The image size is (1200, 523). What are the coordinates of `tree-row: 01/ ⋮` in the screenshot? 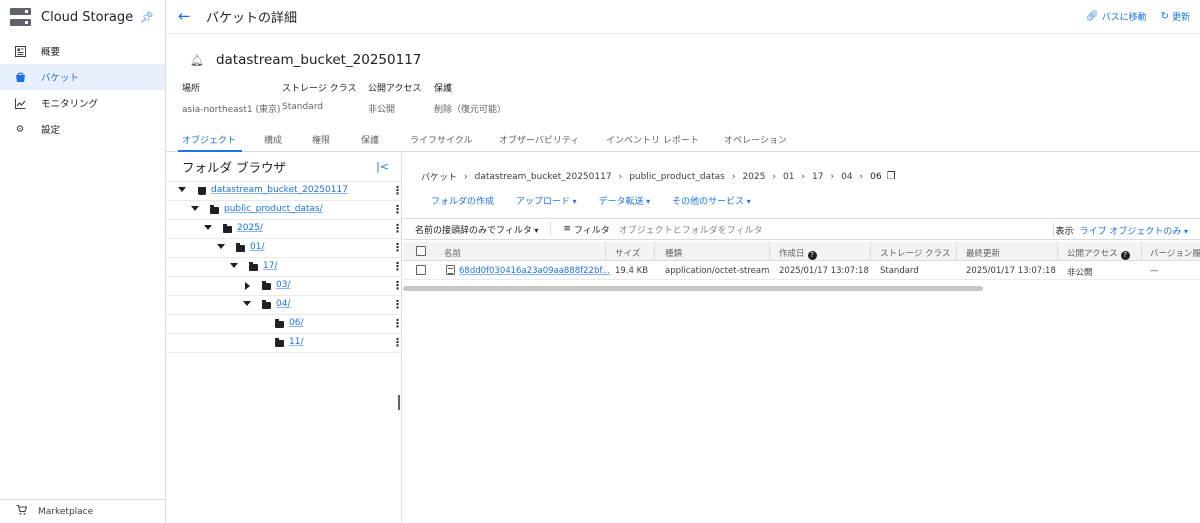 It's located at (284, 248).